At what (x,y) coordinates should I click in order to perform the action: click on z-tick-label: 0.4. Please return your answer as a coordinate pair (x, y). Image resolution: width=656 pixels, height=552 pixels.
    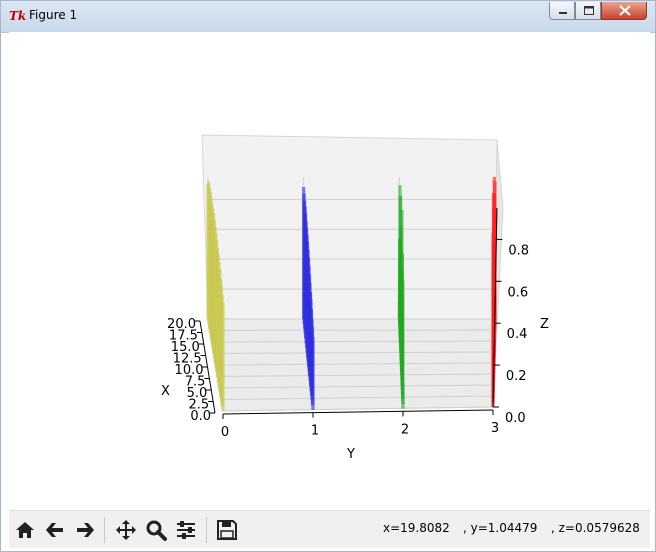
    Looking at the image, I should click on (517, 334).